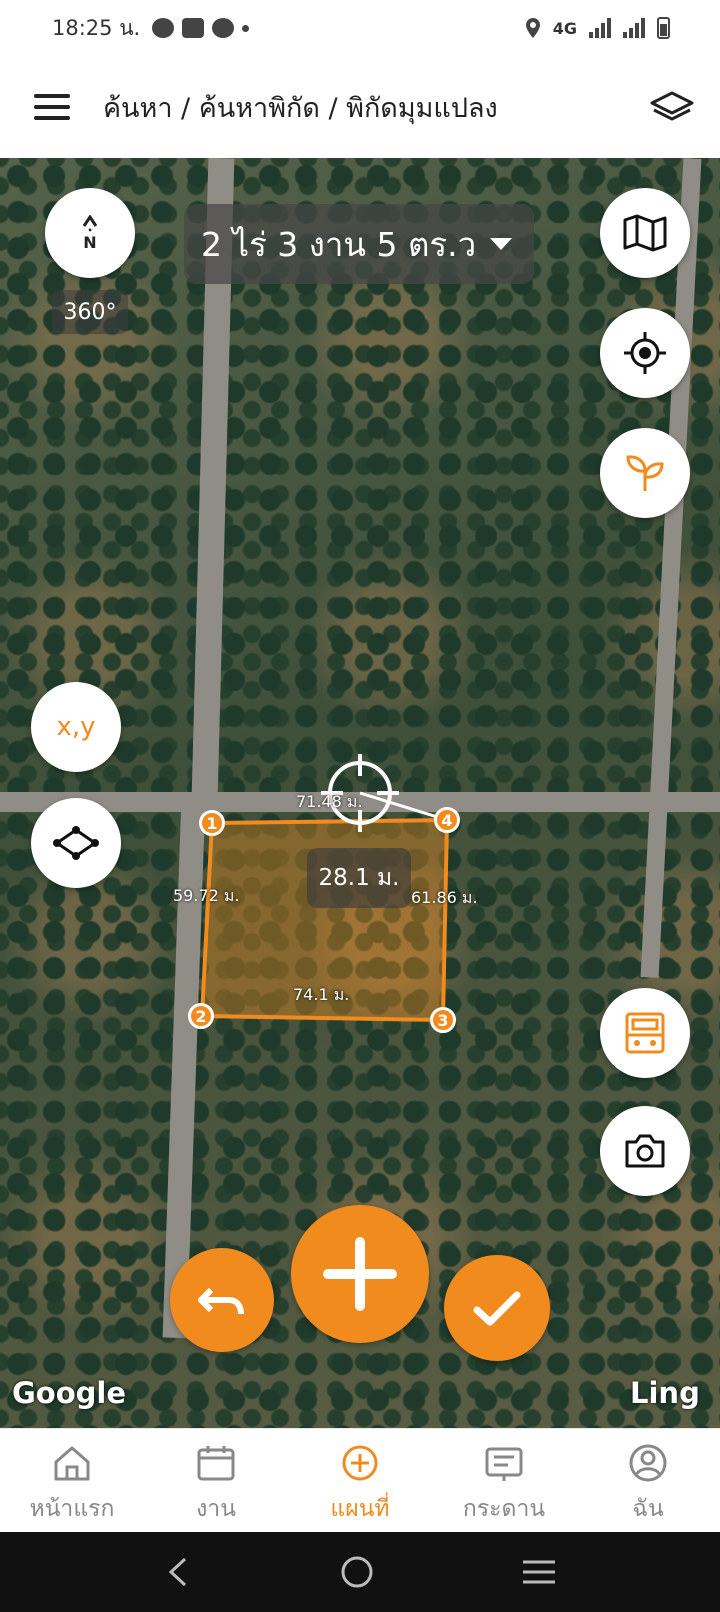  Describe the element at coordinates (663, 28) in the screenshot. I see `battery-icon` at that location.